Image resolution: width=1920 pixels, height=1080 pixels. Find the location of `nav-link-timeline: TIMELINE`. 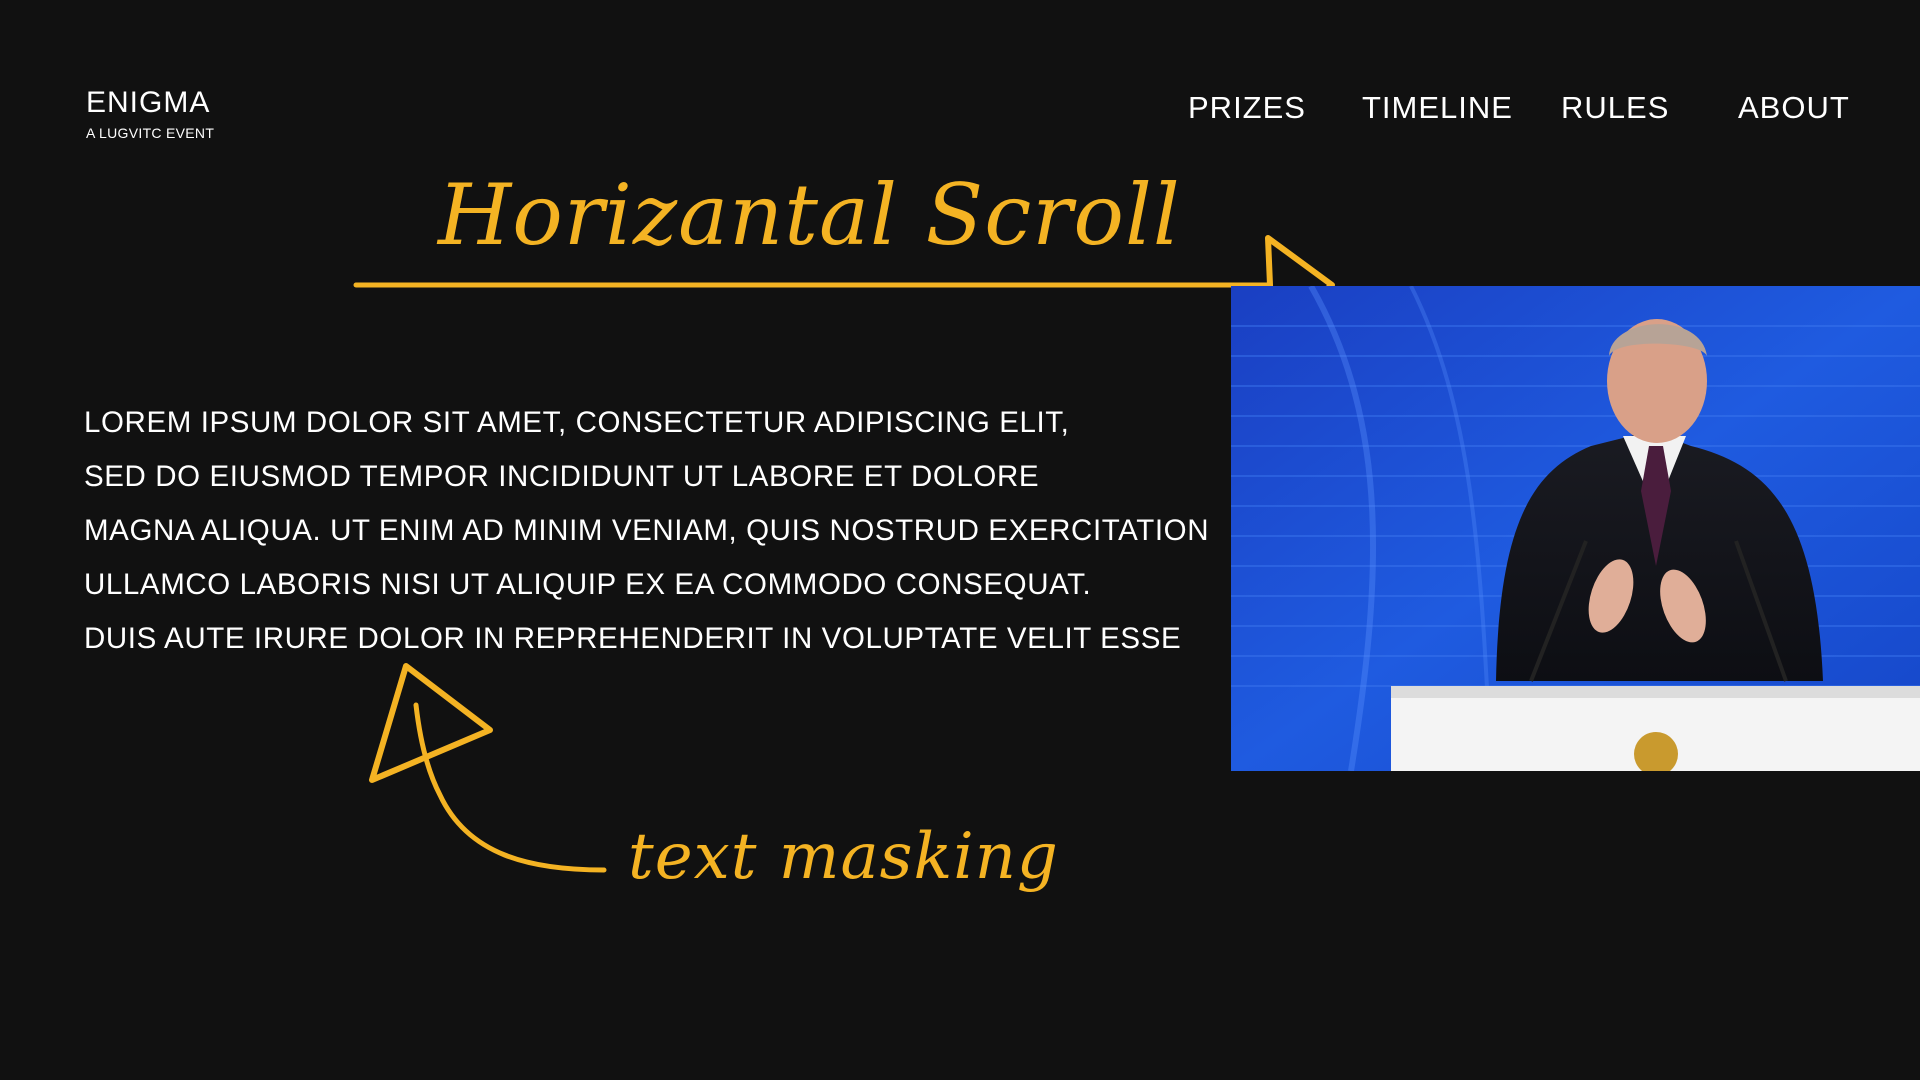

nav-link-timeline: TIMELINE is located at coordinates (1437, 108).